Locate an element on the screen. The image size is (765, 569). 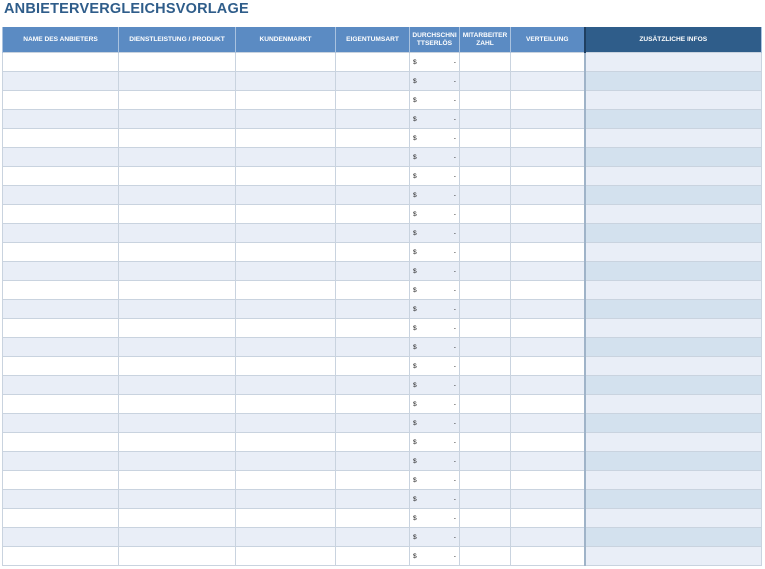
col-header-name: NAME DES ANBIETERS is located at coordinates (60, 40).